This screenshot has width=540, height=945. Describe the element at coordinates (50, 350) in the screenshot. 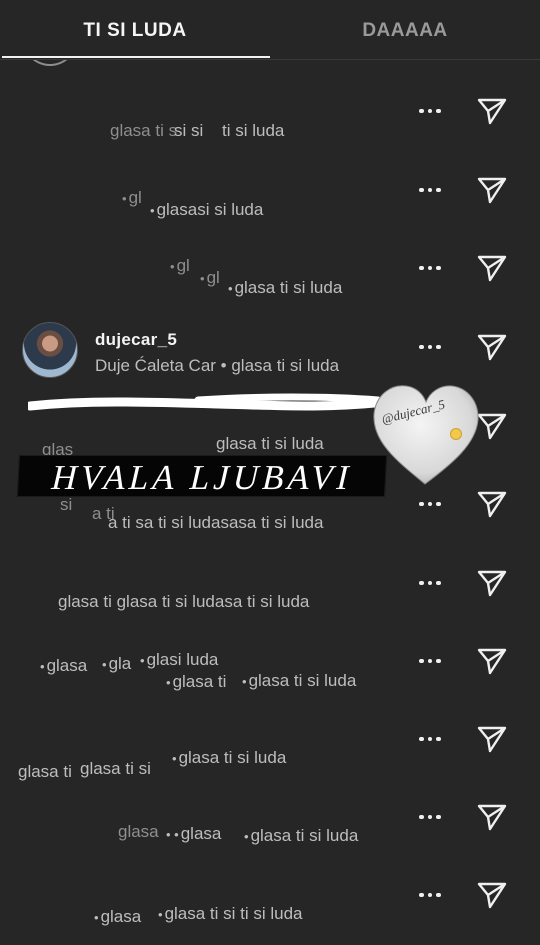

I see `avatar` at that location.